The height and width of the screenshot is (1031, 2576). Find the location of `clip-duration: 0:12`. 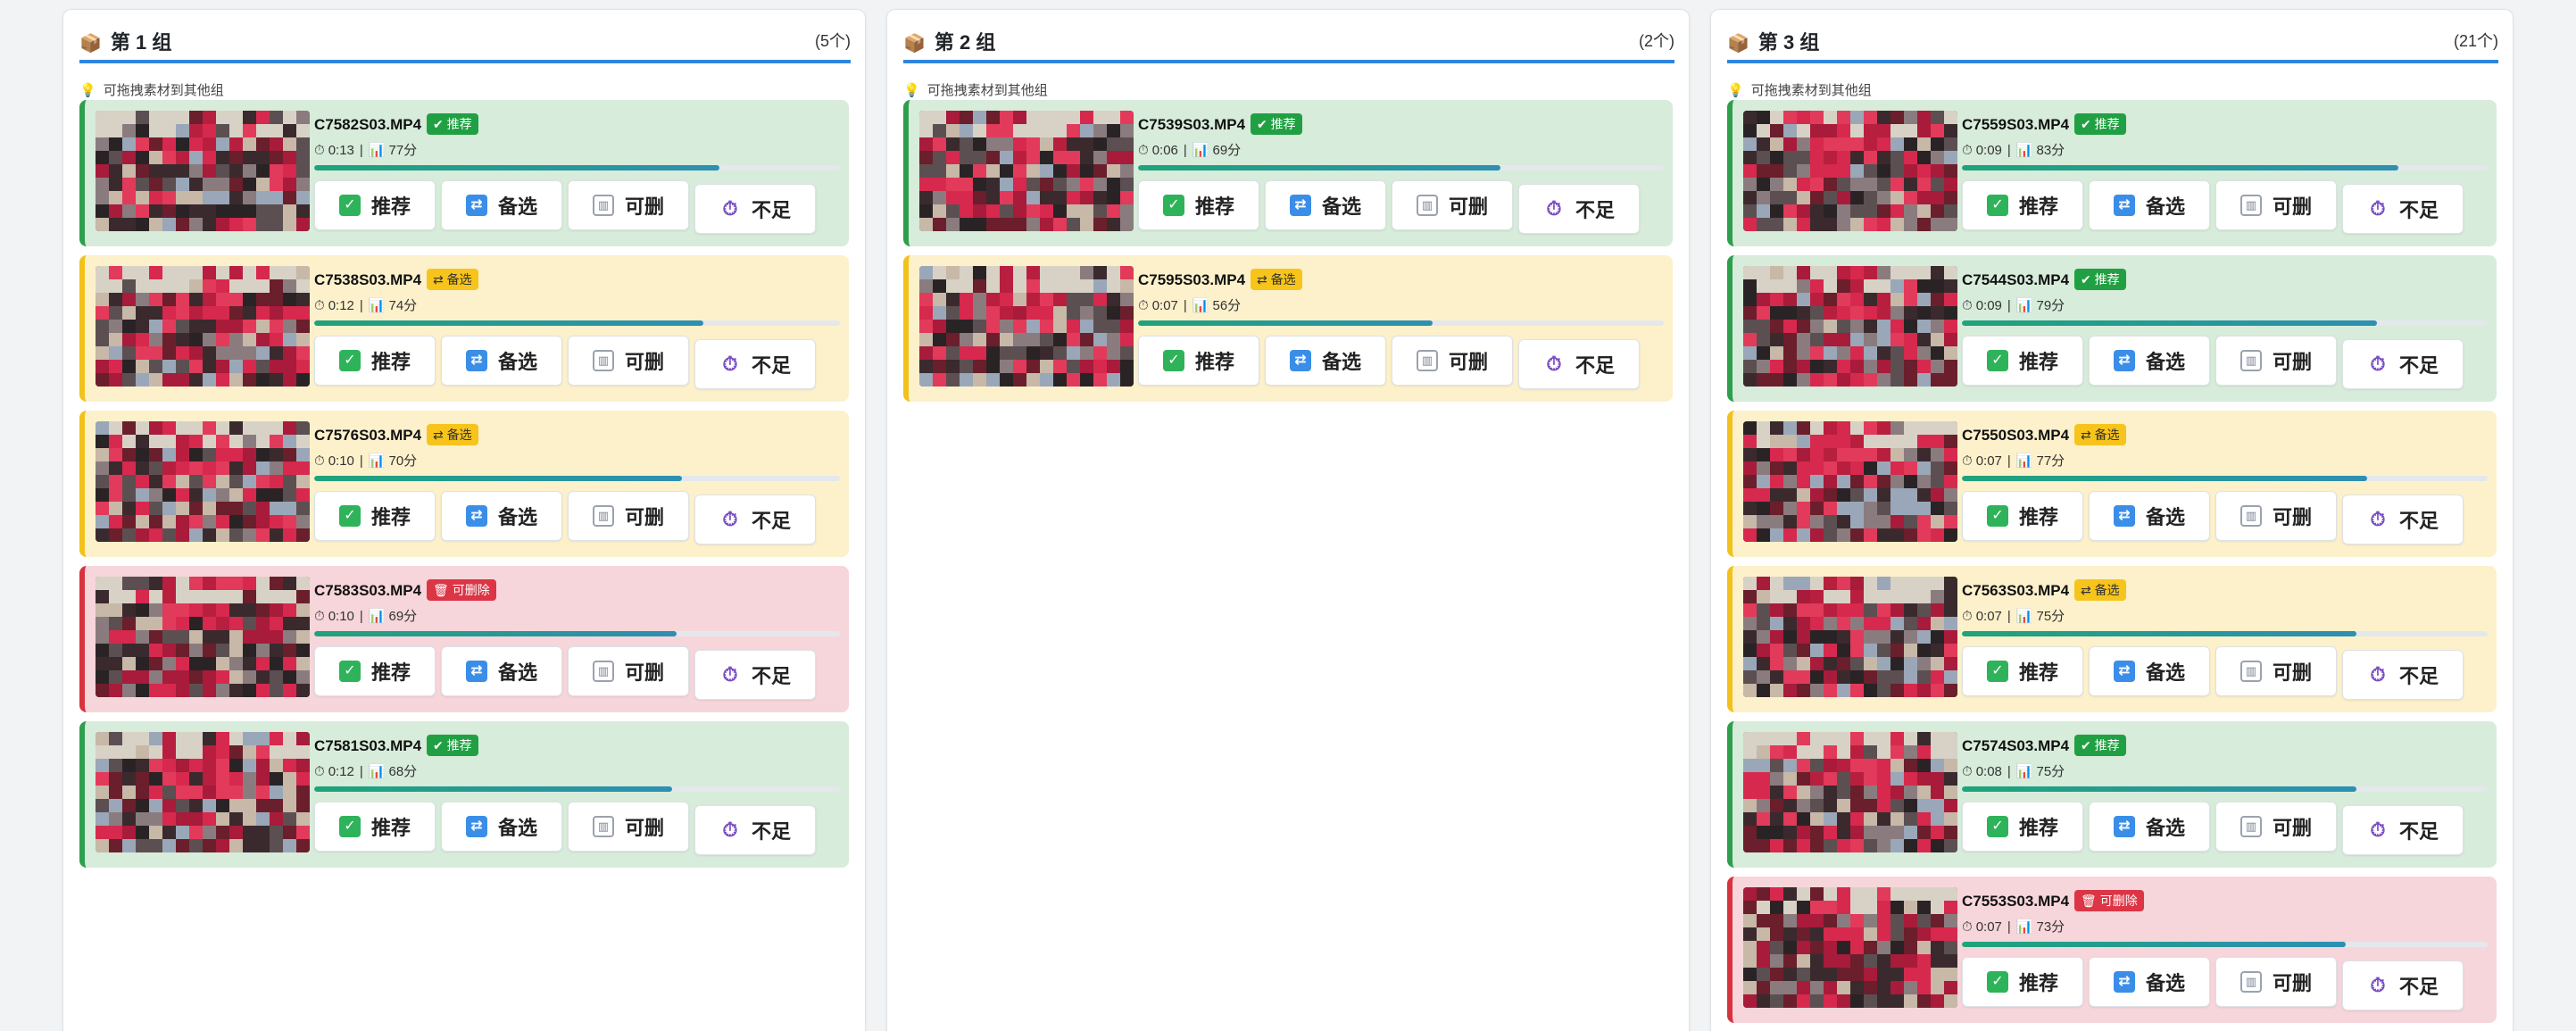

clip-duration: 0:12 is located at coordinates (341, 305).